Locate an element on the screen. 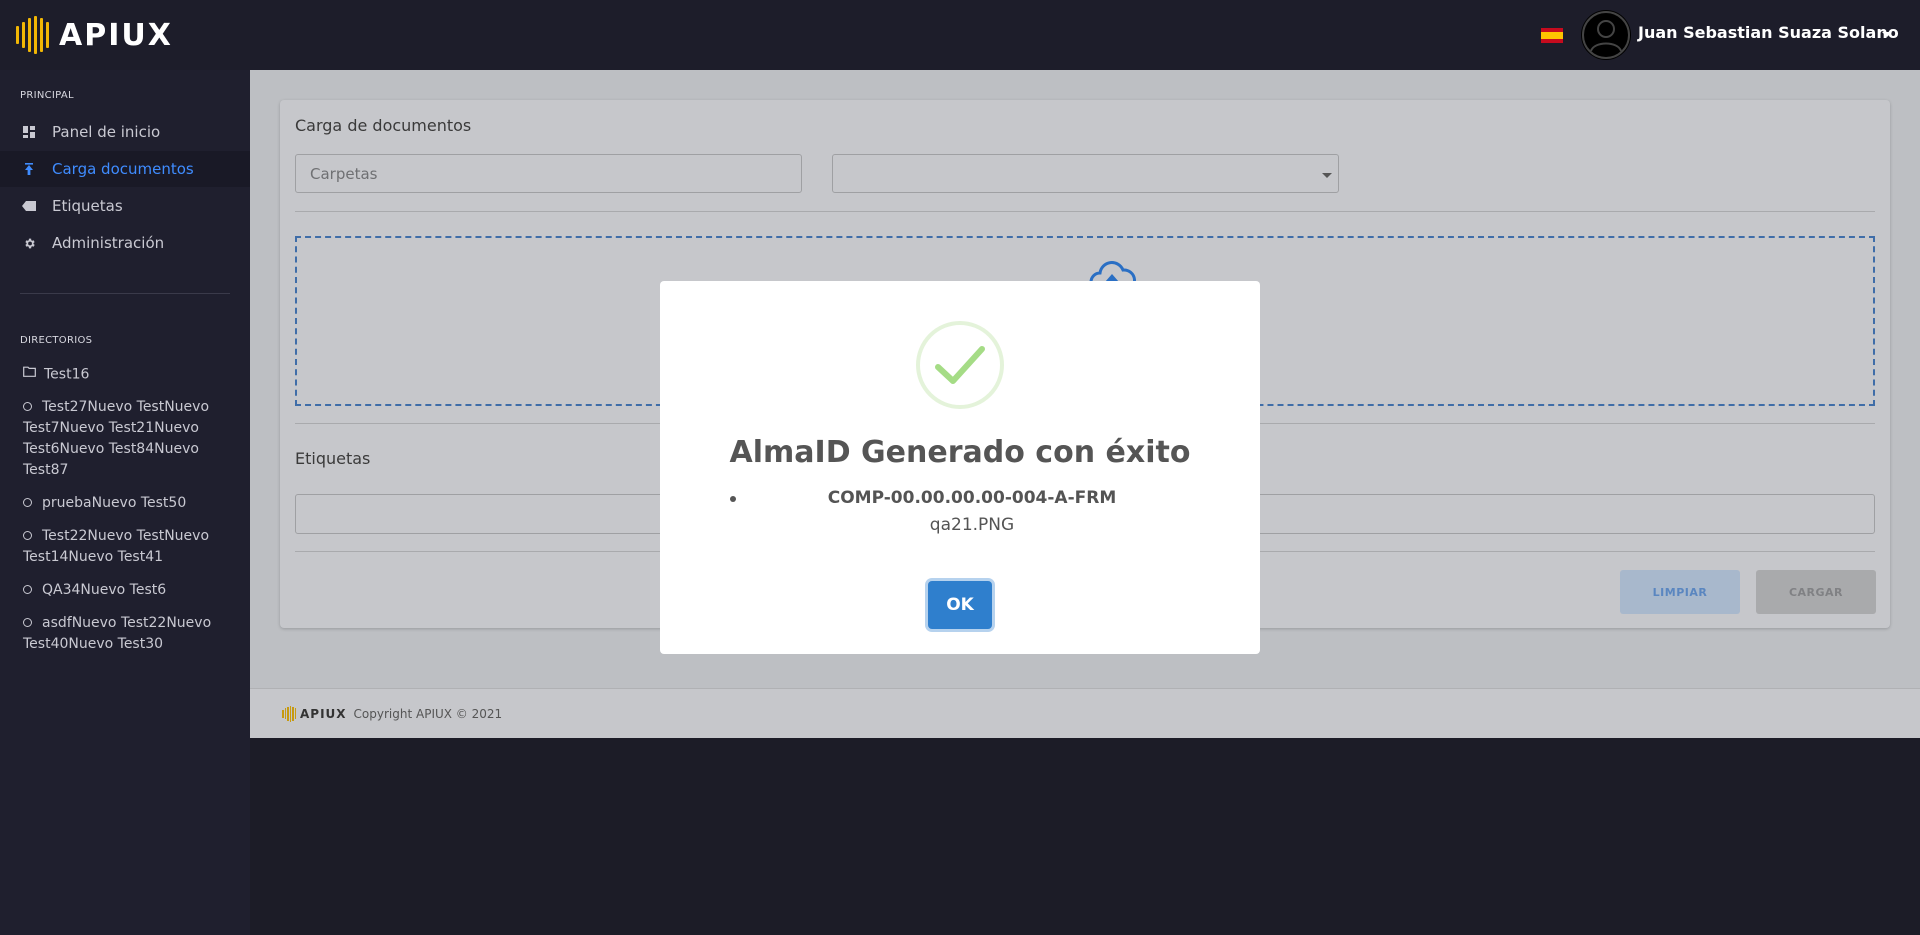  apiux-logo: APIUX is located at coordinates (94, 35).